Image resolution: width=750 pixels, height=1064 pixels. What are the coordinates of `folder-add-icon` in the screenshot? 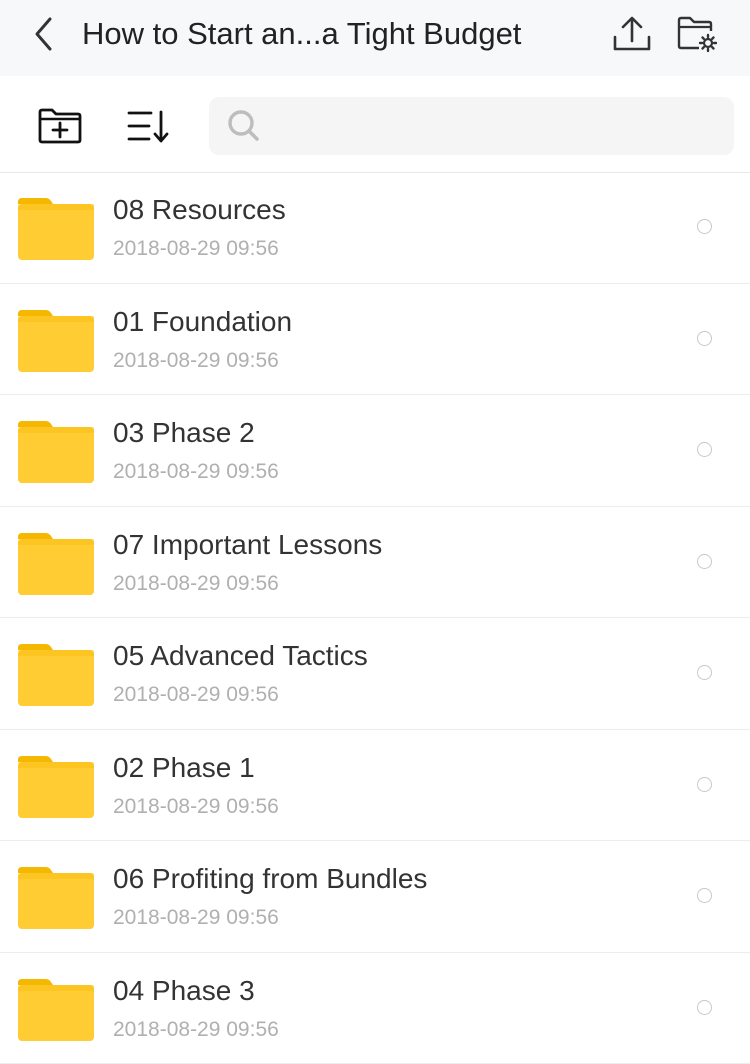 It's located at (60, 126).